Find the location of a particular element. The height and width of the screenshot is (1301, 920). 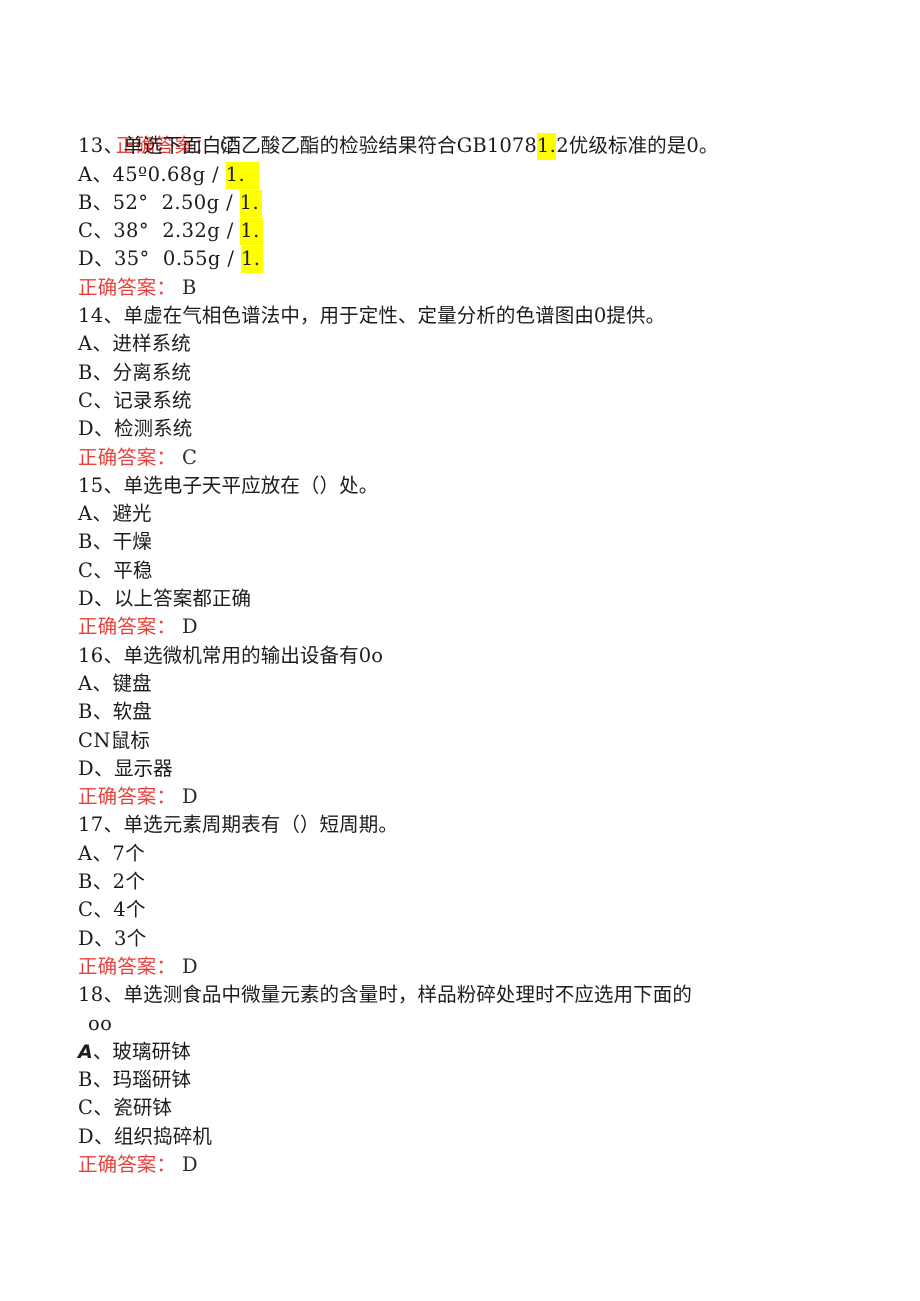

option-text: 35° 0.55g / is located at coordinates (177, 259).